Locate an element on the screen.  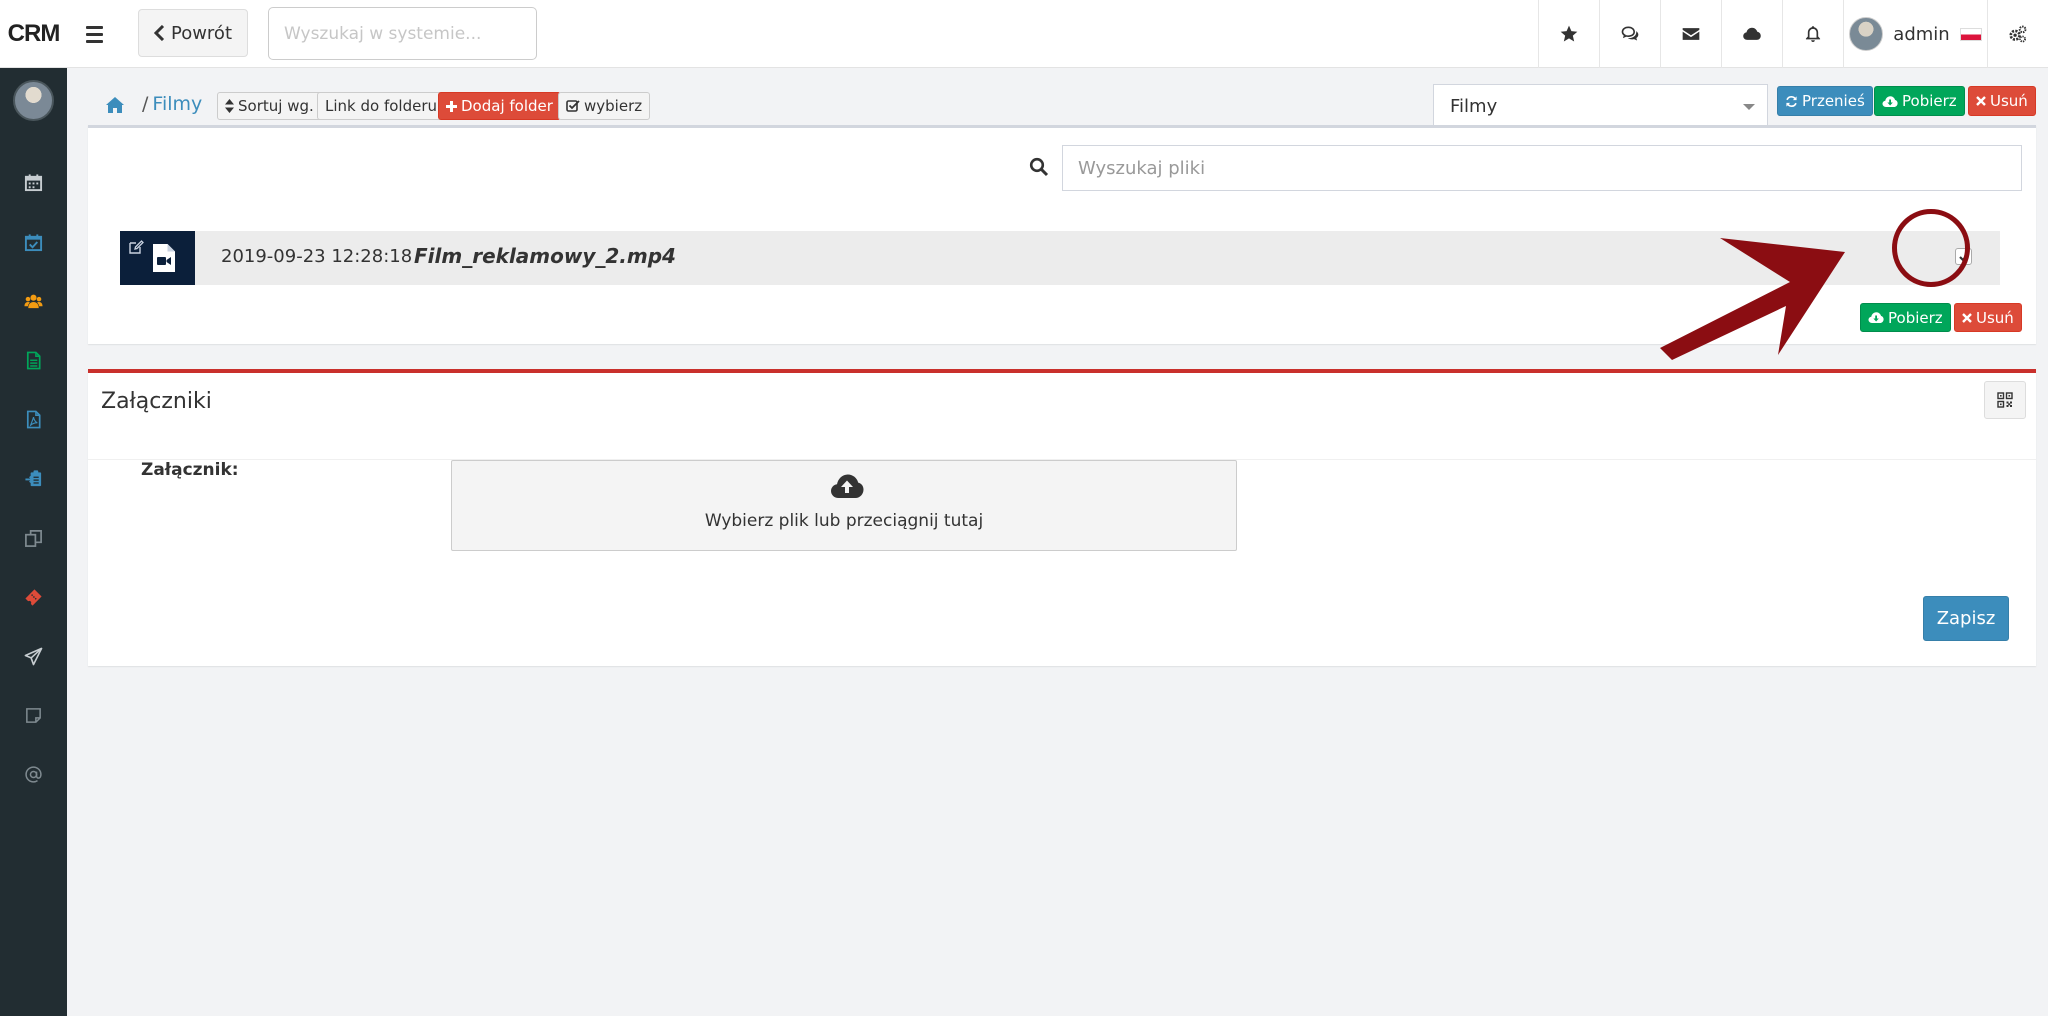
sort-icon is located at coordinates (229, 106).